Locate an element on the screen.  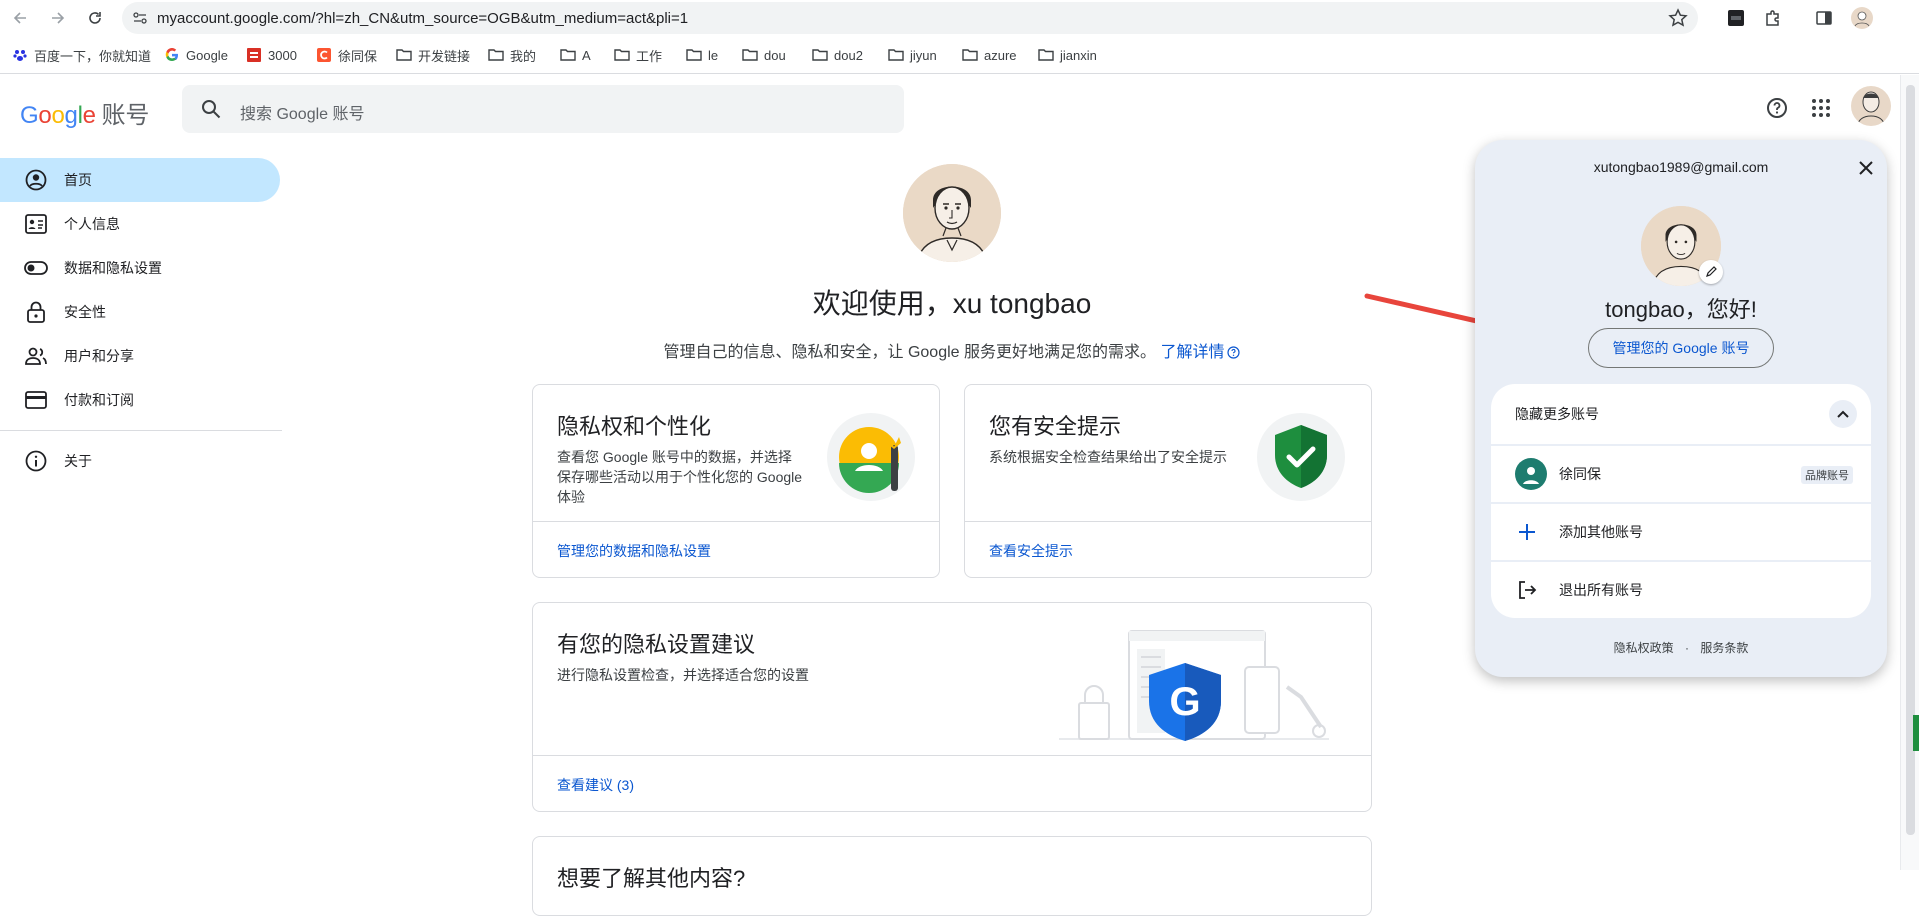
sidebar-item-label: 用户和分享 is located at coordinates (99, 356).